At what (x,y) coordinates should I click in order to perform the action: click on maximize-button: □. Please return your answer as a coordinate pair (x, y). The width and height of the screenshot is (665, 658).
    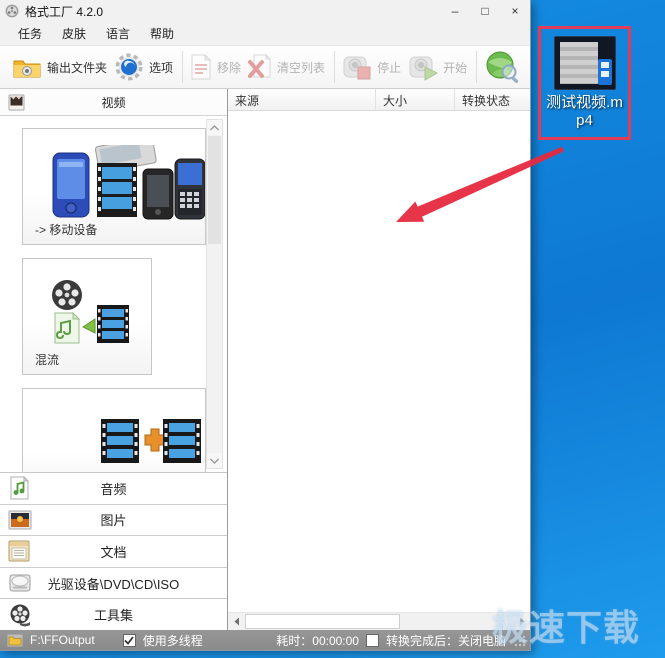
    Looking at the image, I should click on (485, 11).